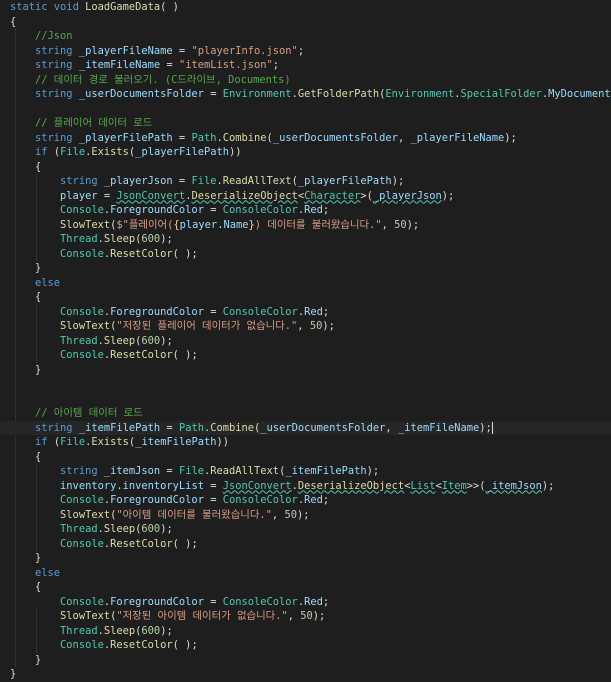  What do you see at coordinates (82, 543) in the screenshot?
I see `code-token: Console` at bounding box center [82, 543].